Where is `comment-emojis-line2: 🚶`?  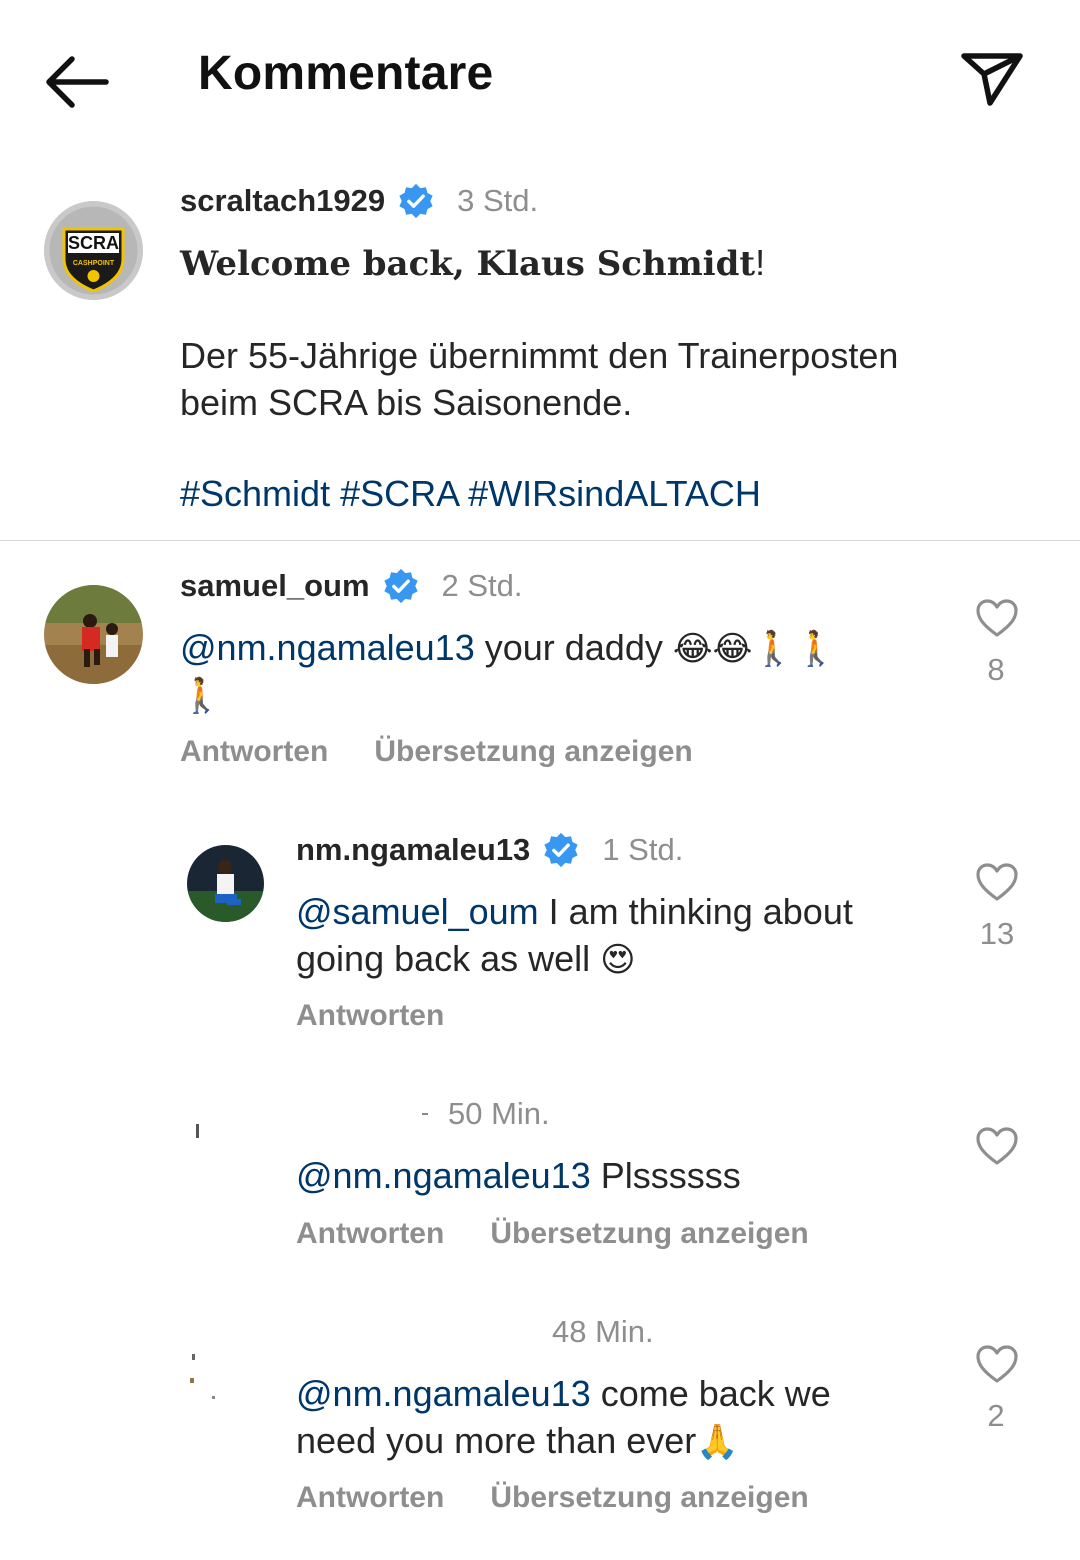
comment-emojis-line2: 🚶 is located at coordinates (201, 696).